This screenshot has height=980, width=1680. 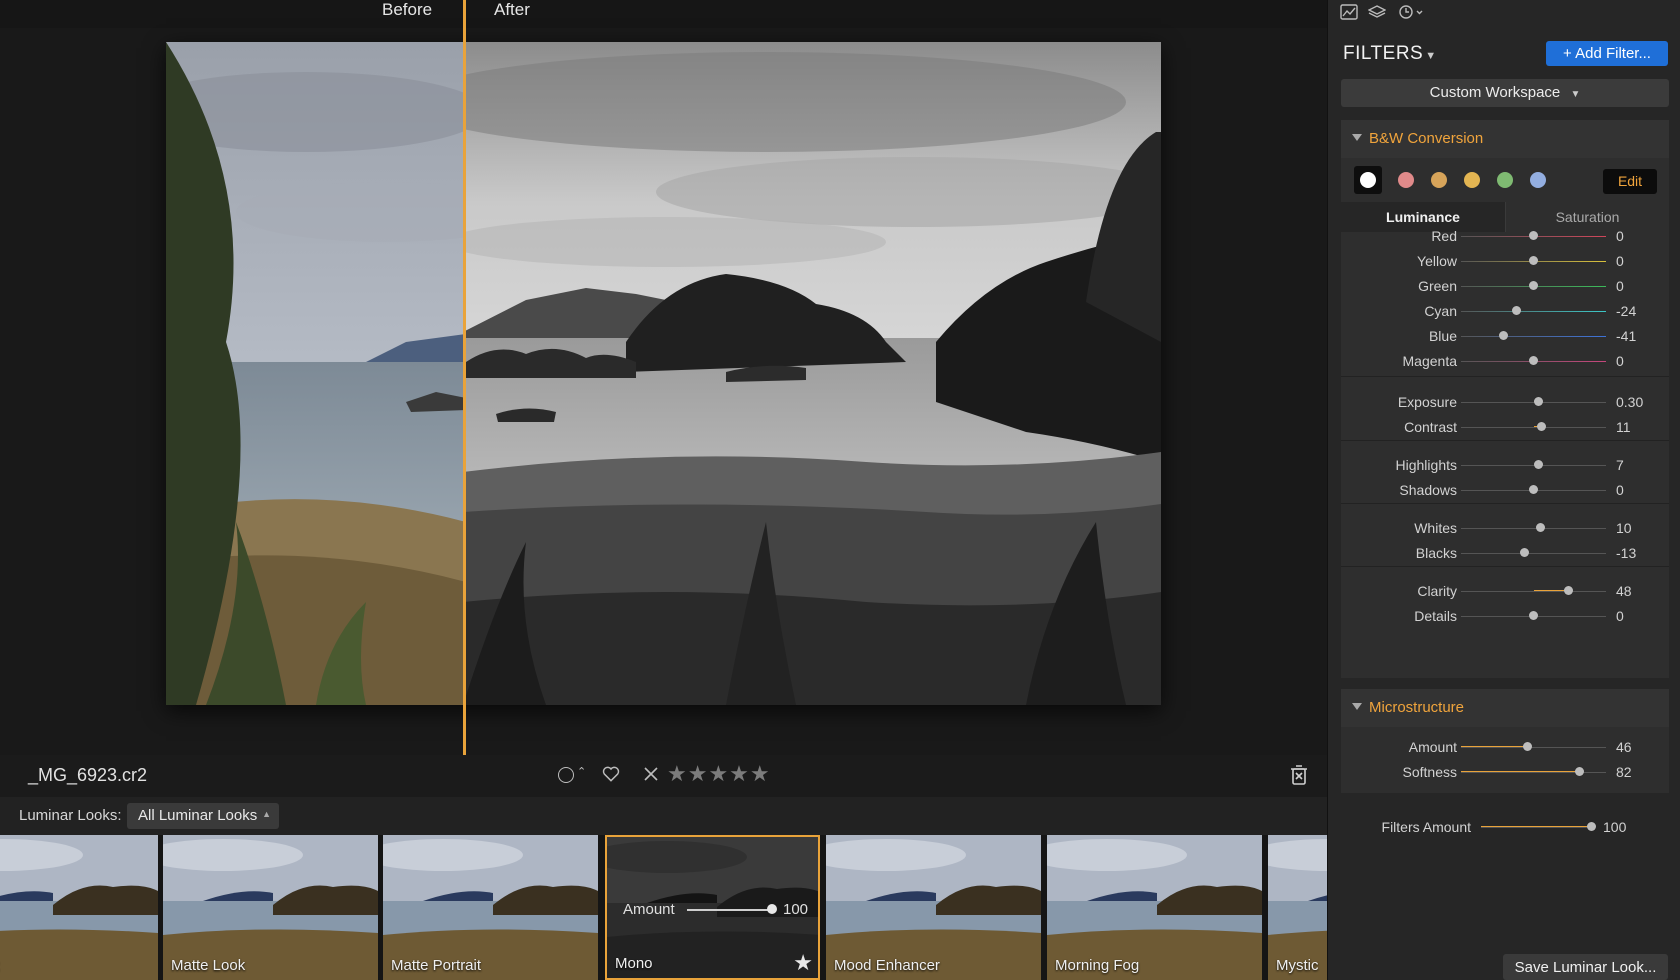 What do you see at coordinates (70, 815) in the screenshot?
I see `looks-label: Luminar Looks:` at bounding box center [70, 815].